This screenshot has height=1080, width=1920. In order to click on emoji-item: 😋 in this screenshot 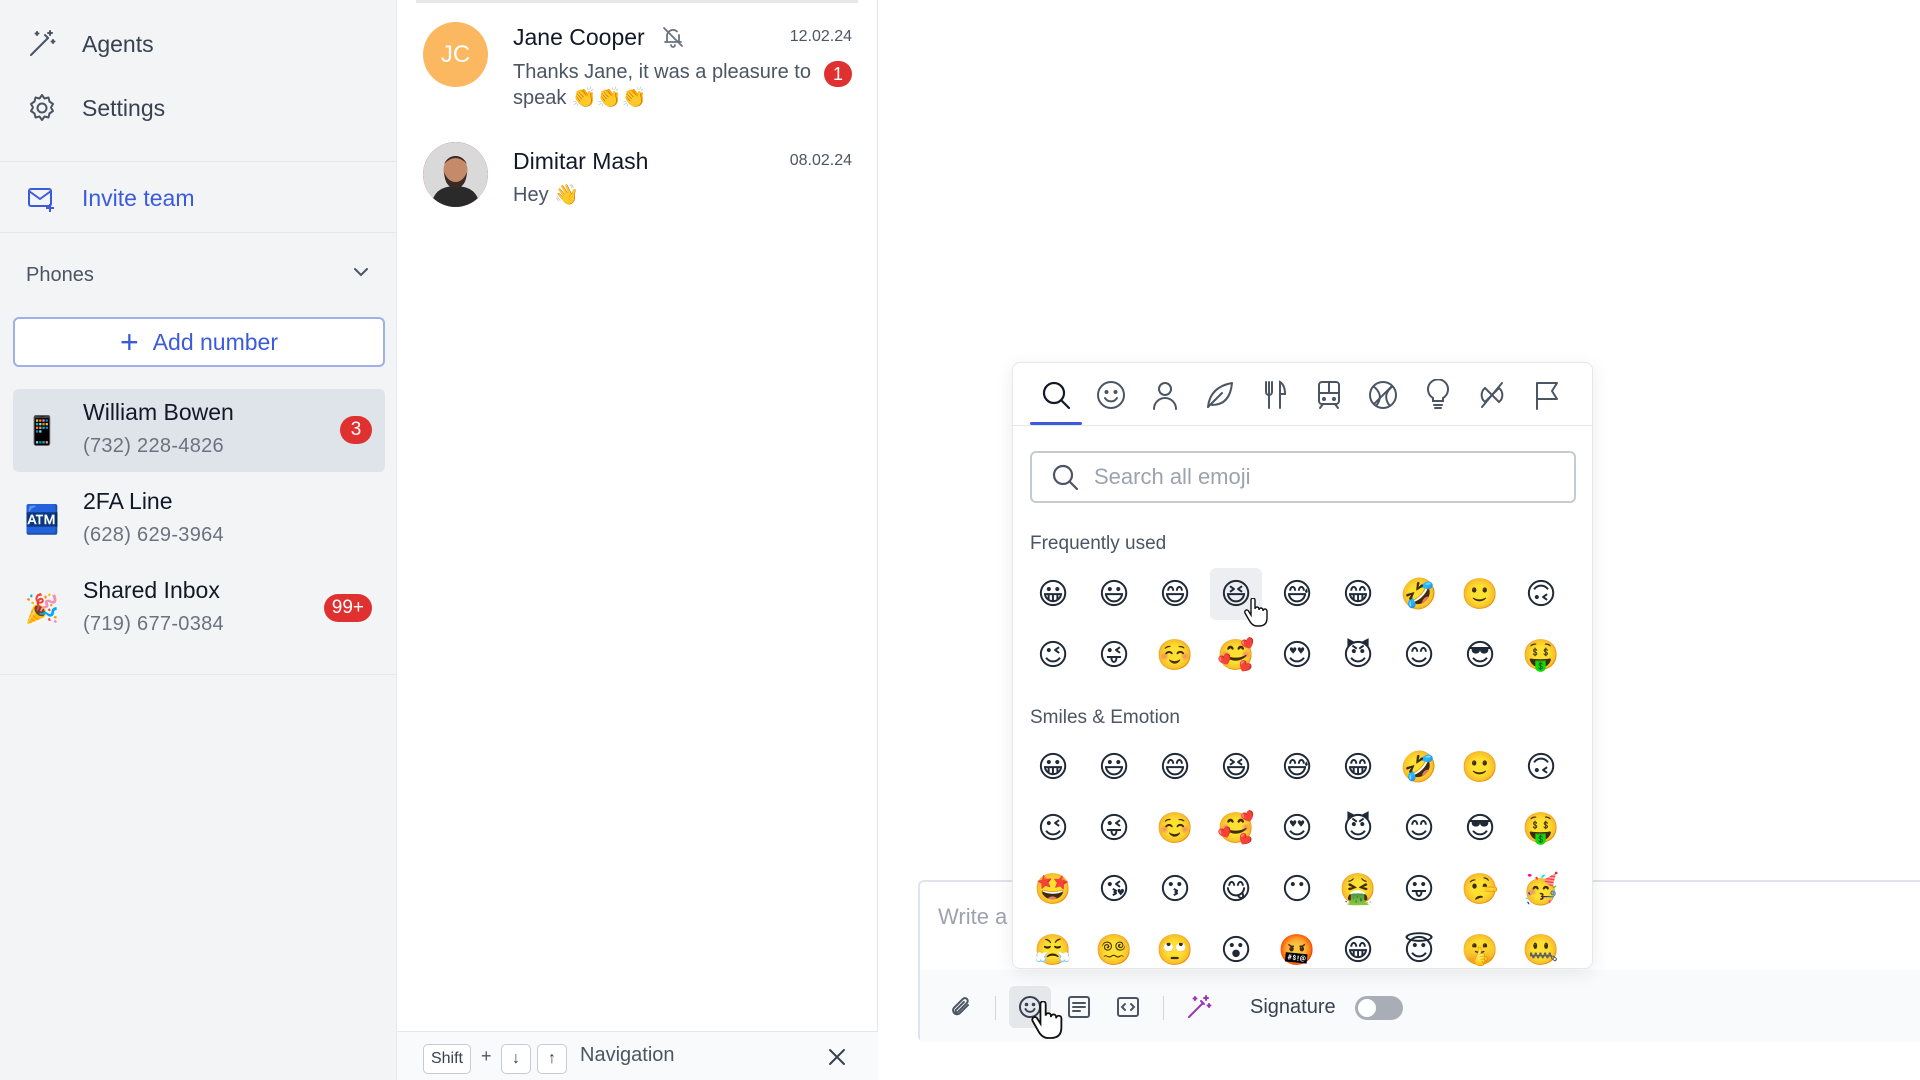, I will do `click(1236, 889)`.